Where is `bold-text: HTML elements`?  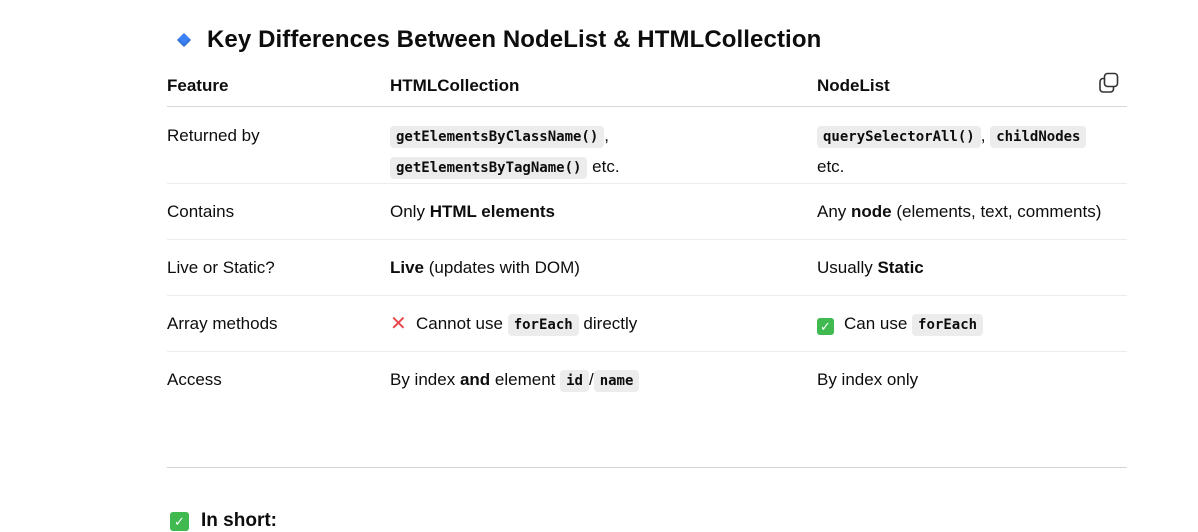
bold-text: HTML elements is located at coordinates (492, 211).